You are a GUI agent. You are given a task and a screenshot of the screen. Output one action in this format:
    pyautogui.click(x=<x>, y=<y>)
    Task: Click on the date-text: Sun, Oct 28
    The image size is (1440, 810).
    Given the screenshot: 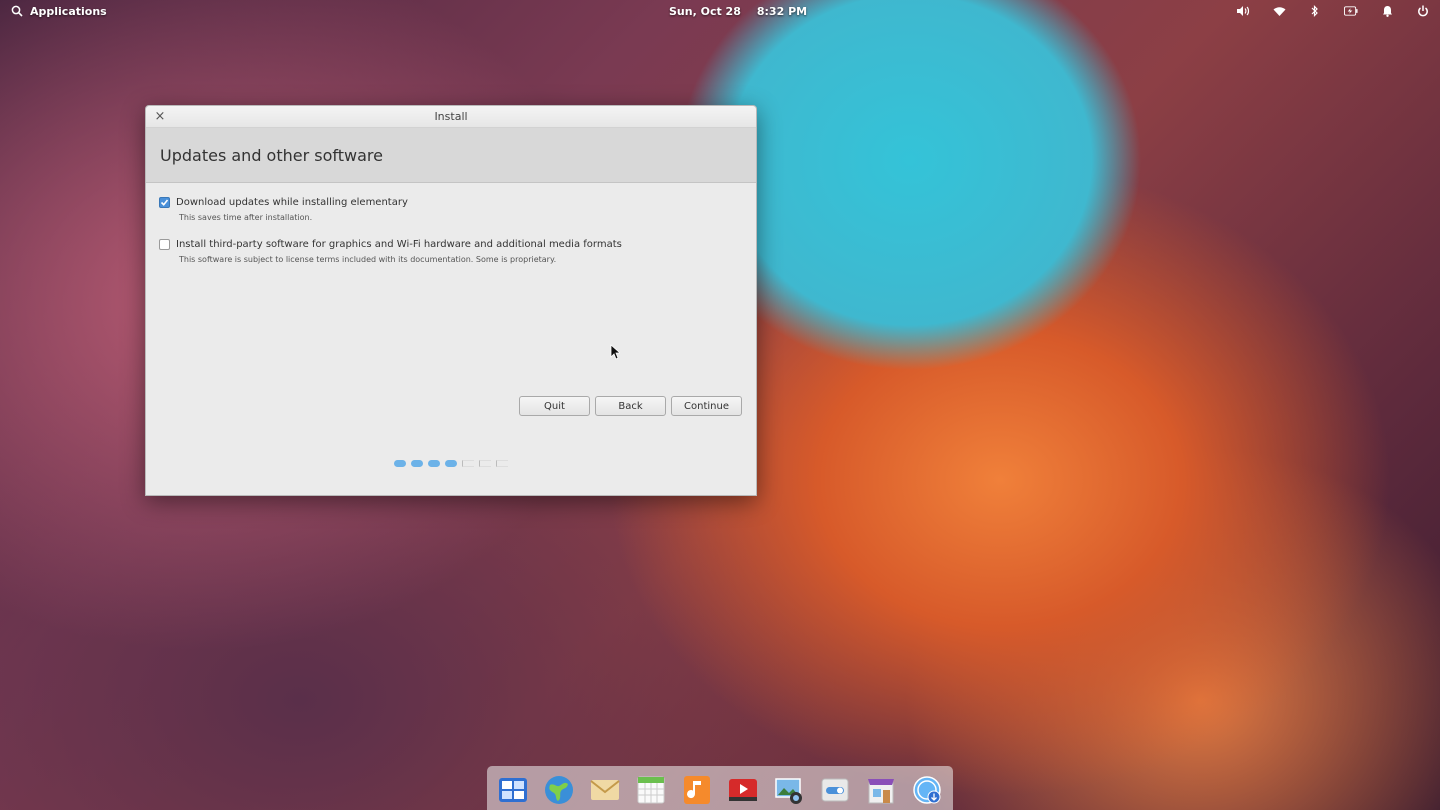 What is the action you would take?
    pyautogui.click(x=705, y=11)
    